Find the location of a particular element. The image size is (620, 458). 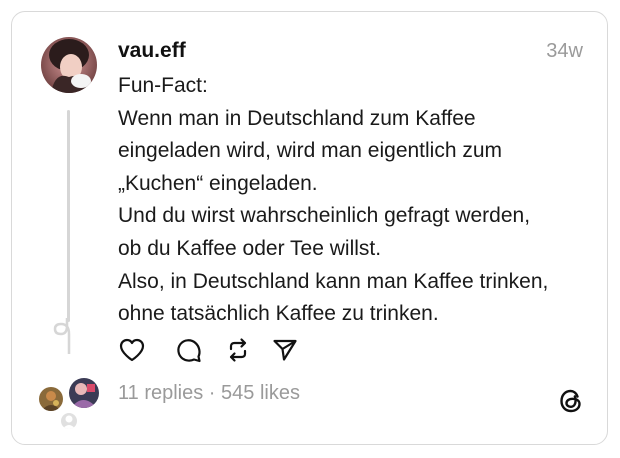

post-line: Wenn man in Deutschland zum Kaffee is located at coordinates (297, 118).